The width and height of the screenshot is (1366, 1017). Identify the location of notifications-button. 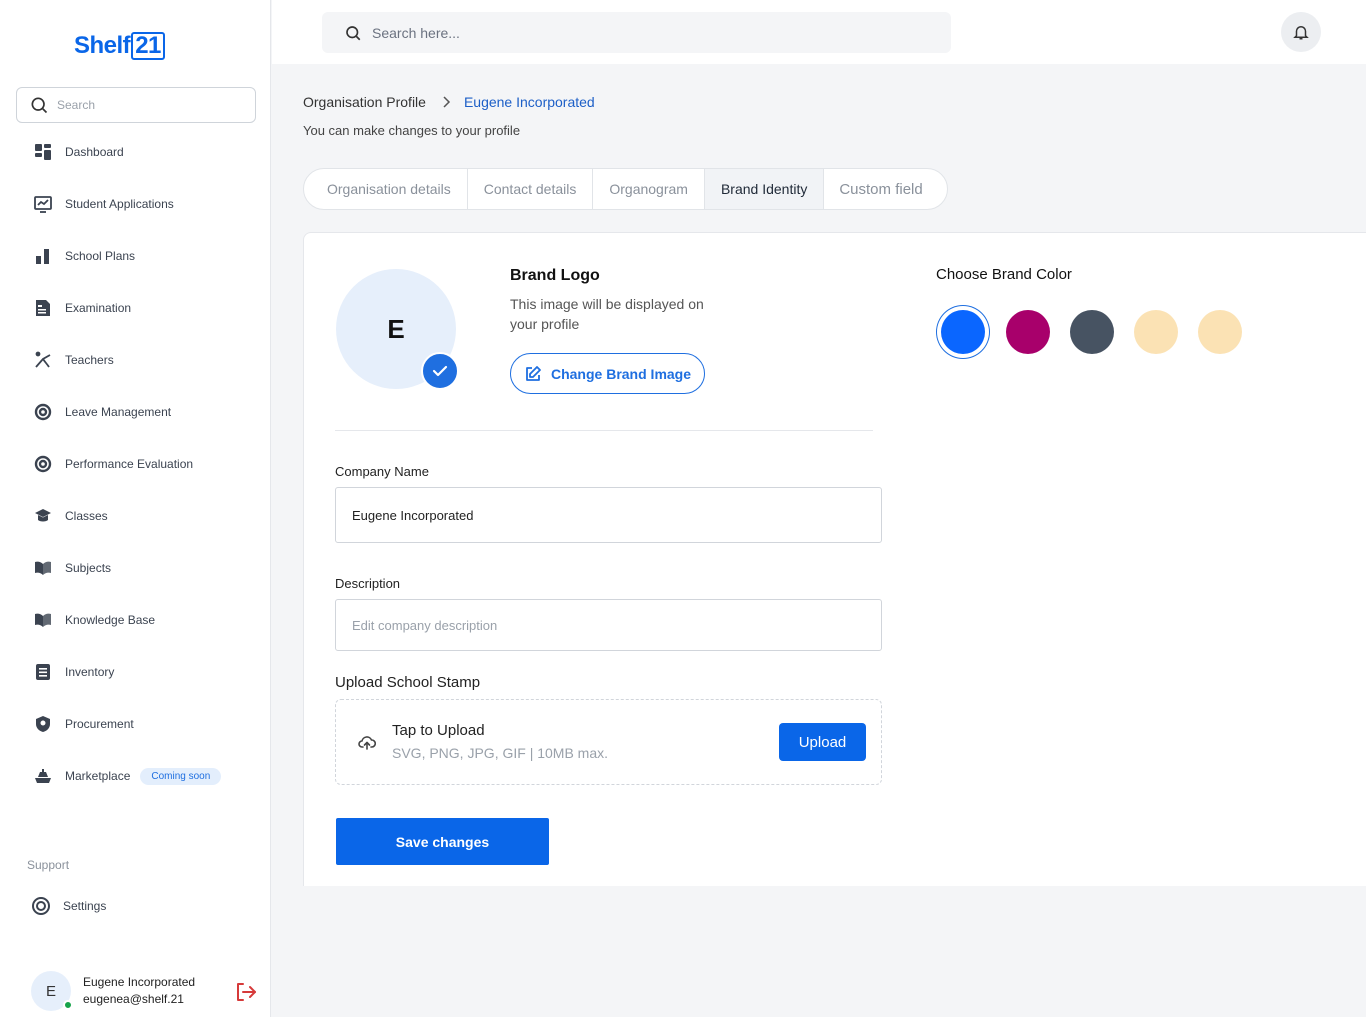
(1301, 32).